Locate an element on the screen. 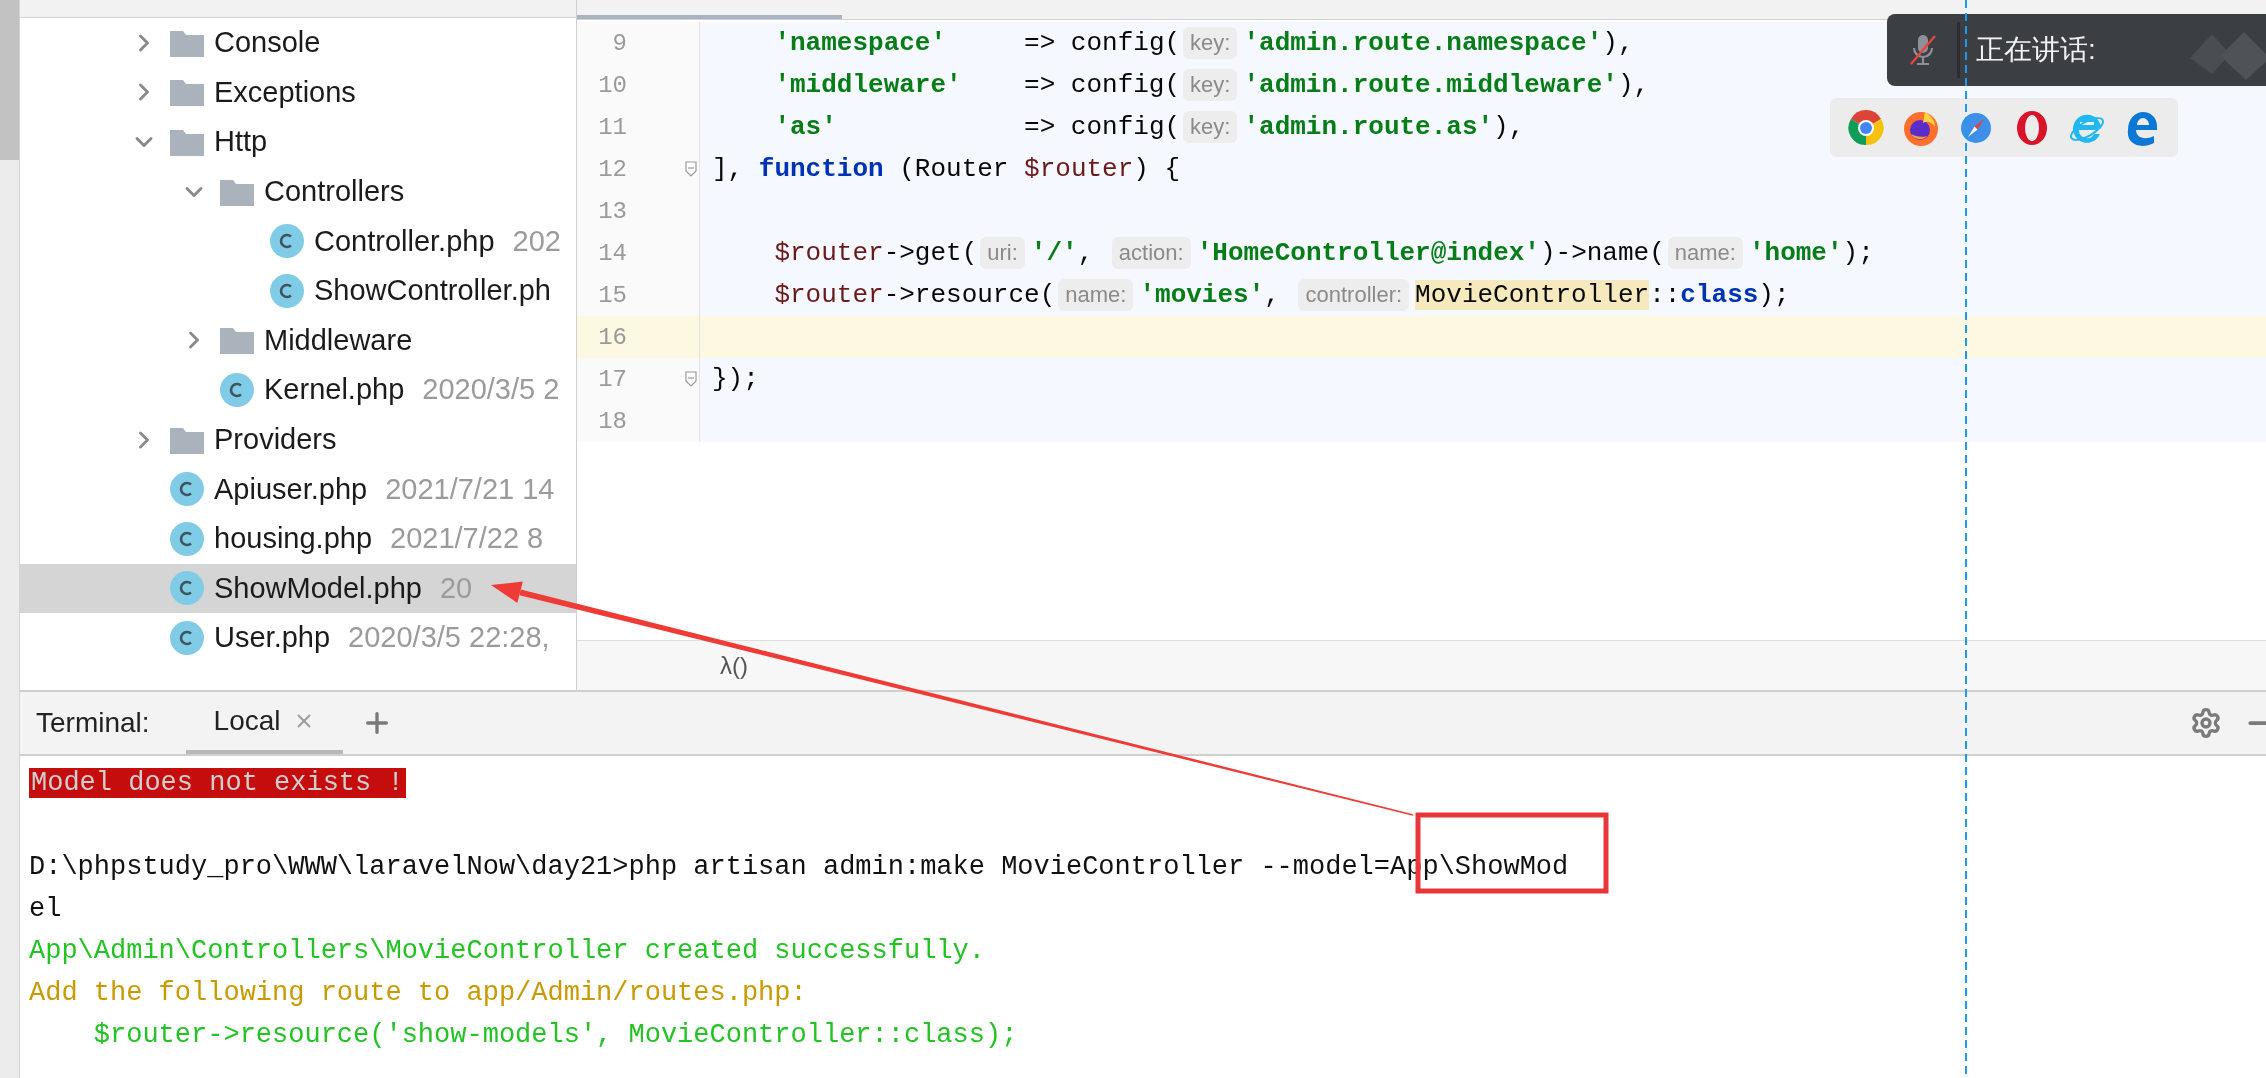 Image resolution: width=2266 pixels, height=1078 pixels. speaking-label: 正在讲话: is located at coordinates (2036, 50).